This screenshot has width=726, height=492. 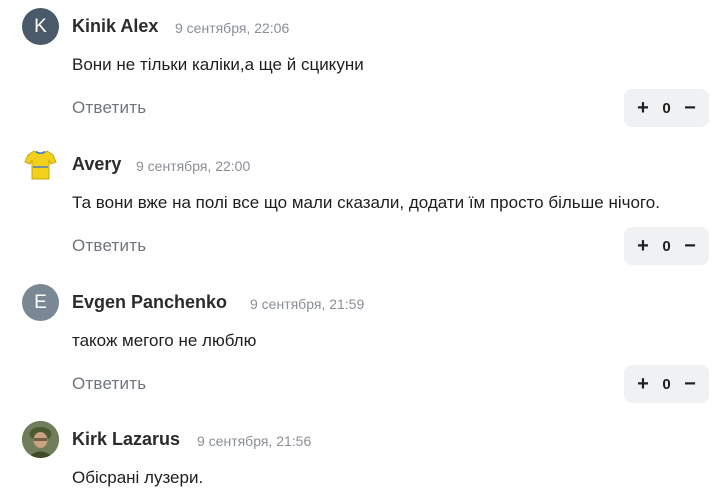 What do you see at coordinates (193, 166) in the screenshot?
I see `comment-date: 9 сентября, 22:00` at bounding box center [193, 166].